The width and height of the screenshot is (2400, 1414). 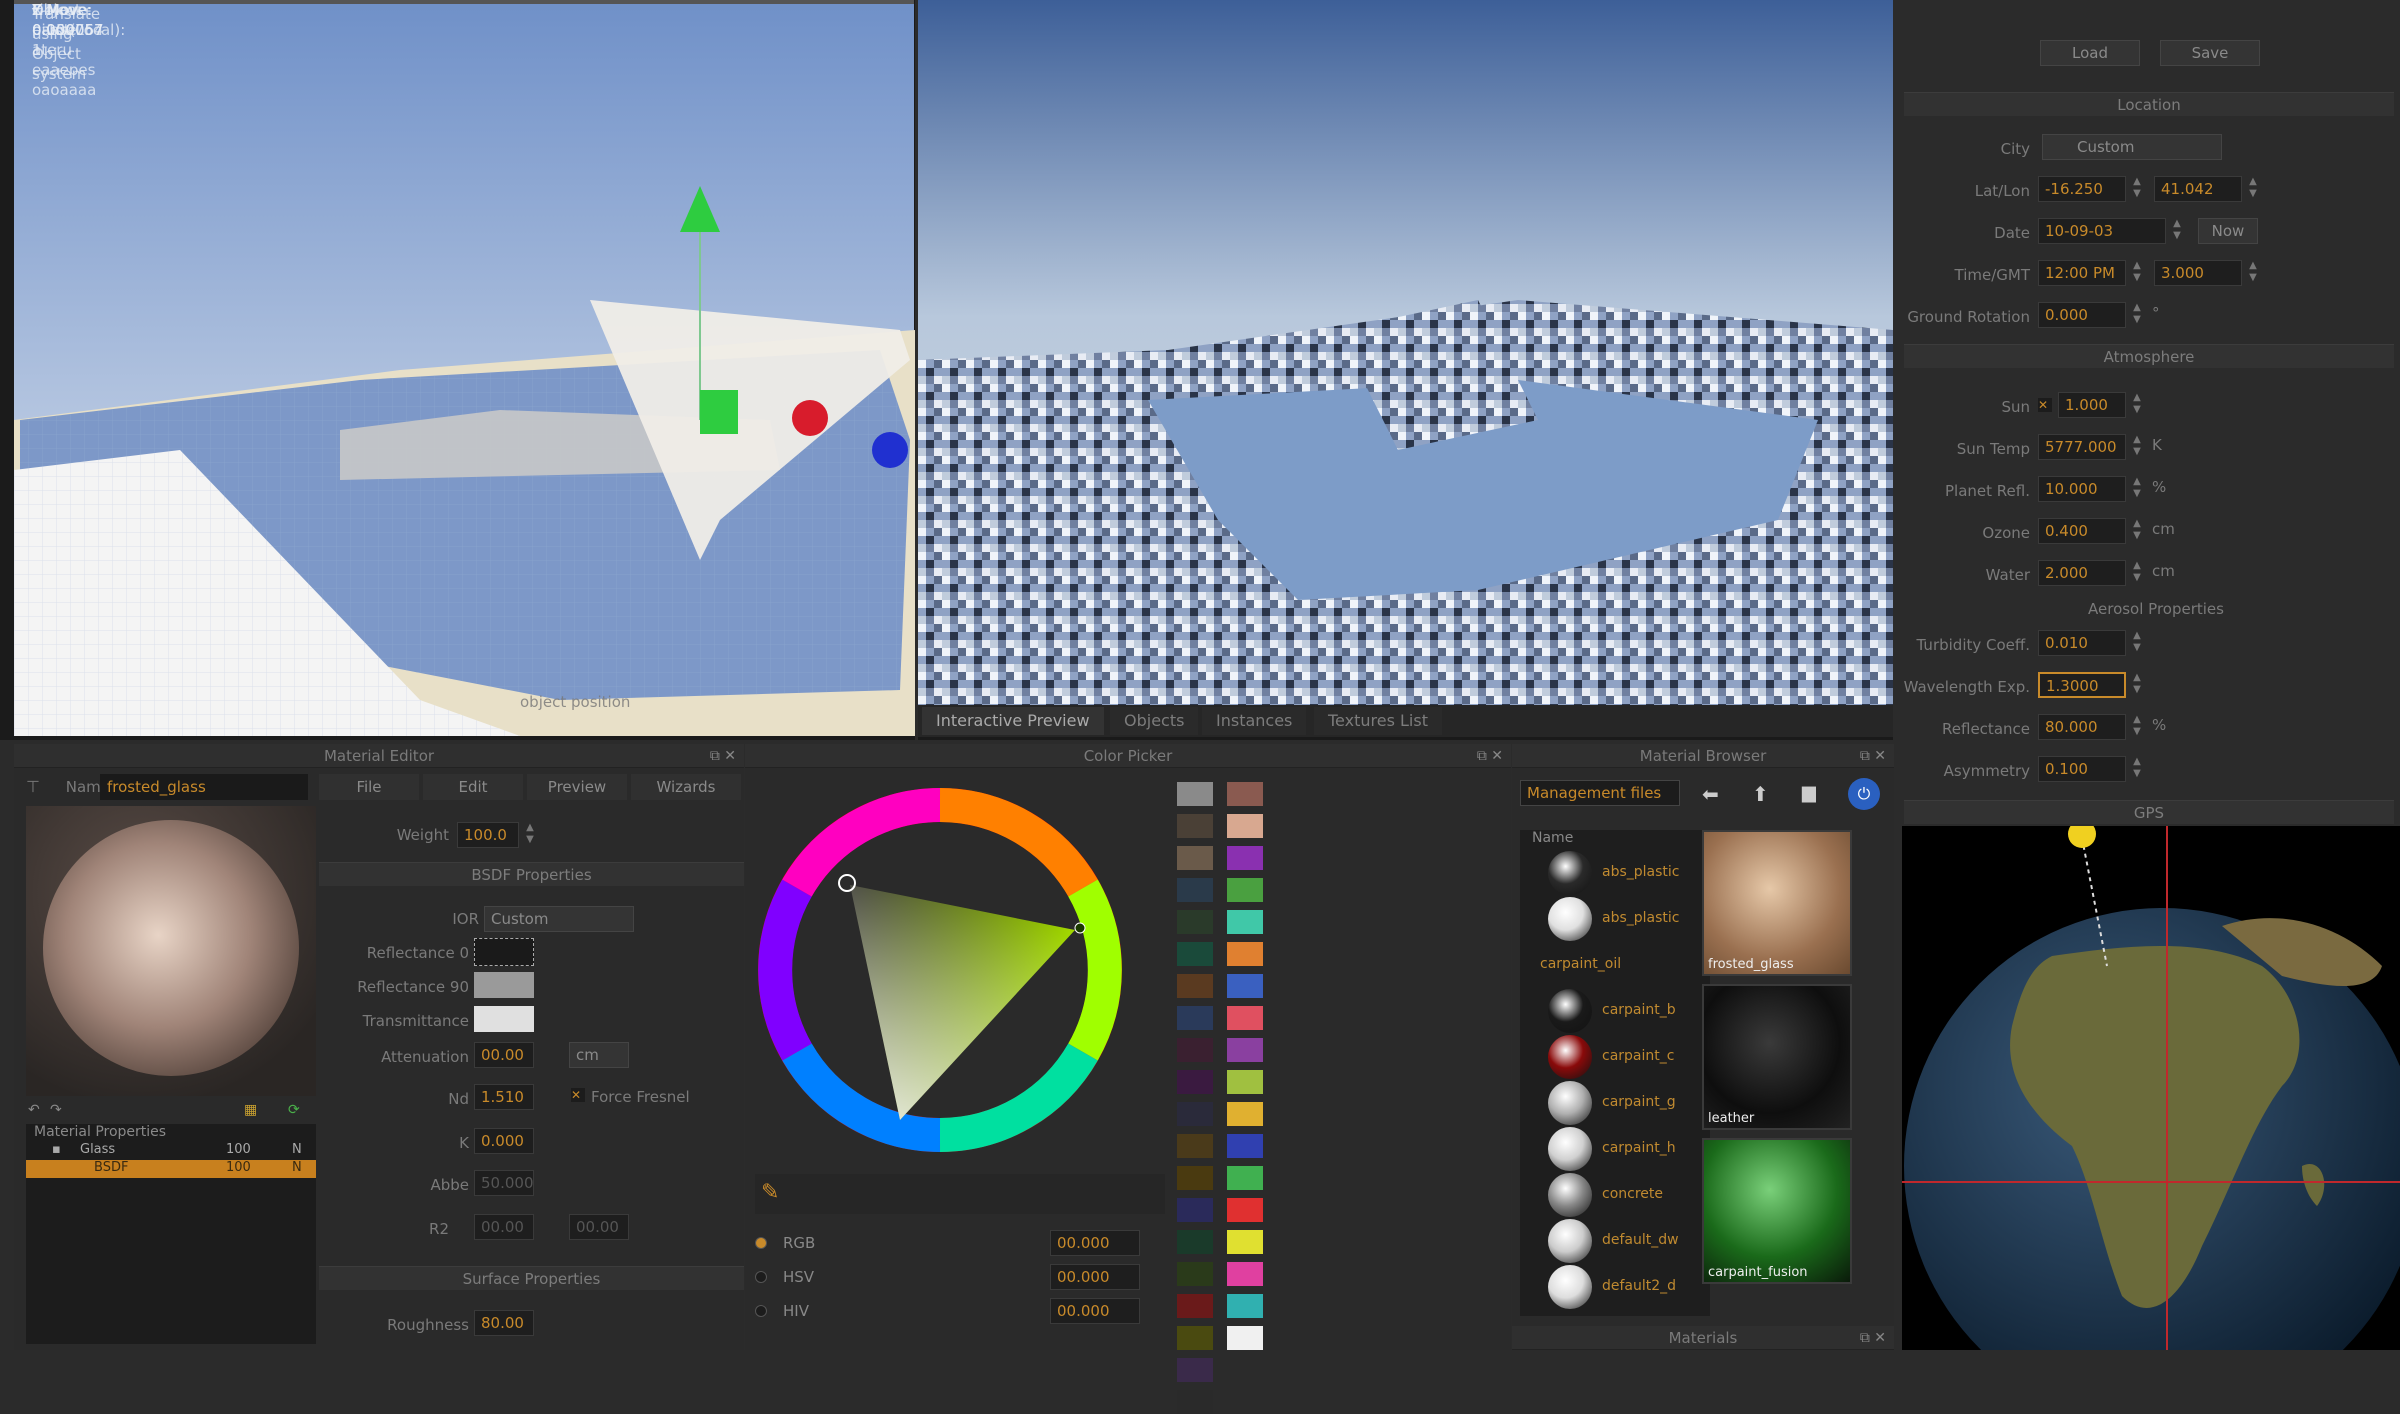 What do you see at coordinates (559, 919) in the screenshot?
I see `ior-dropdown: Custom` at bounding box center [559, 919].